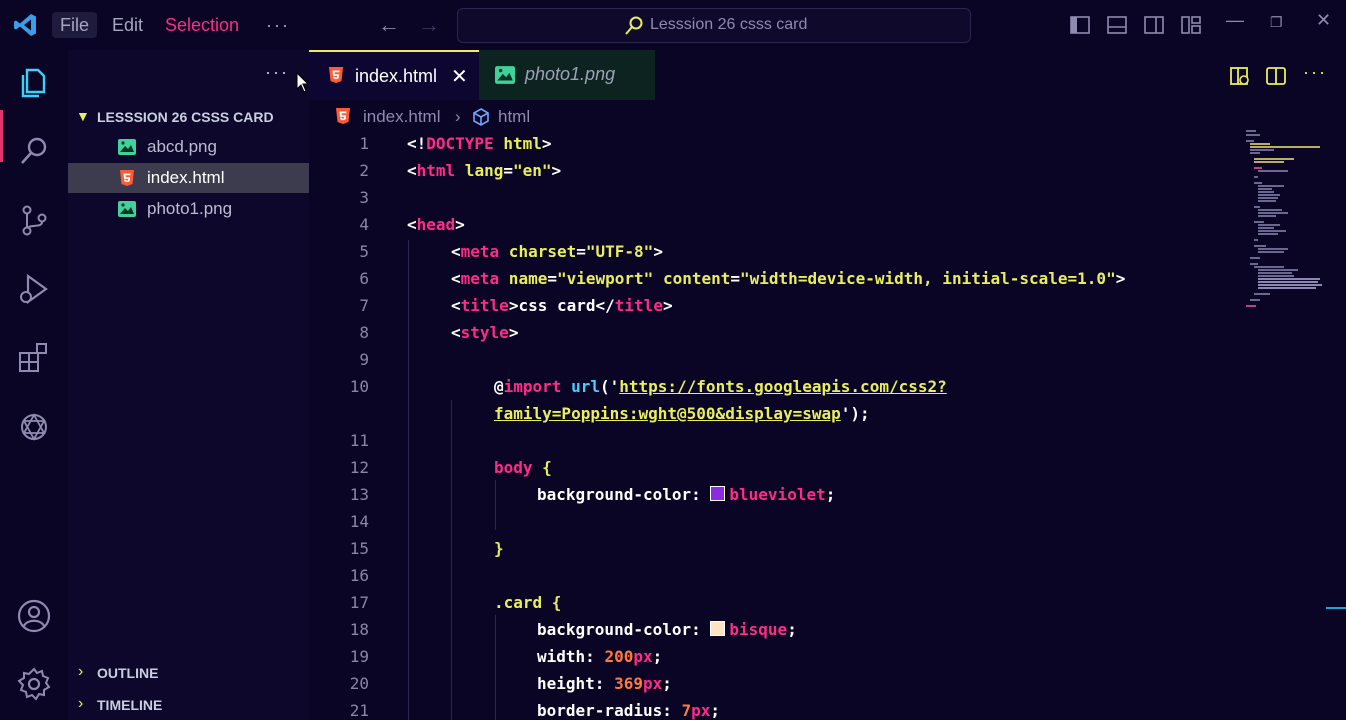 Image resolution: width=1346 pixels, height=720 pixels. I want to click on line-number: 21, so click(359, 710).